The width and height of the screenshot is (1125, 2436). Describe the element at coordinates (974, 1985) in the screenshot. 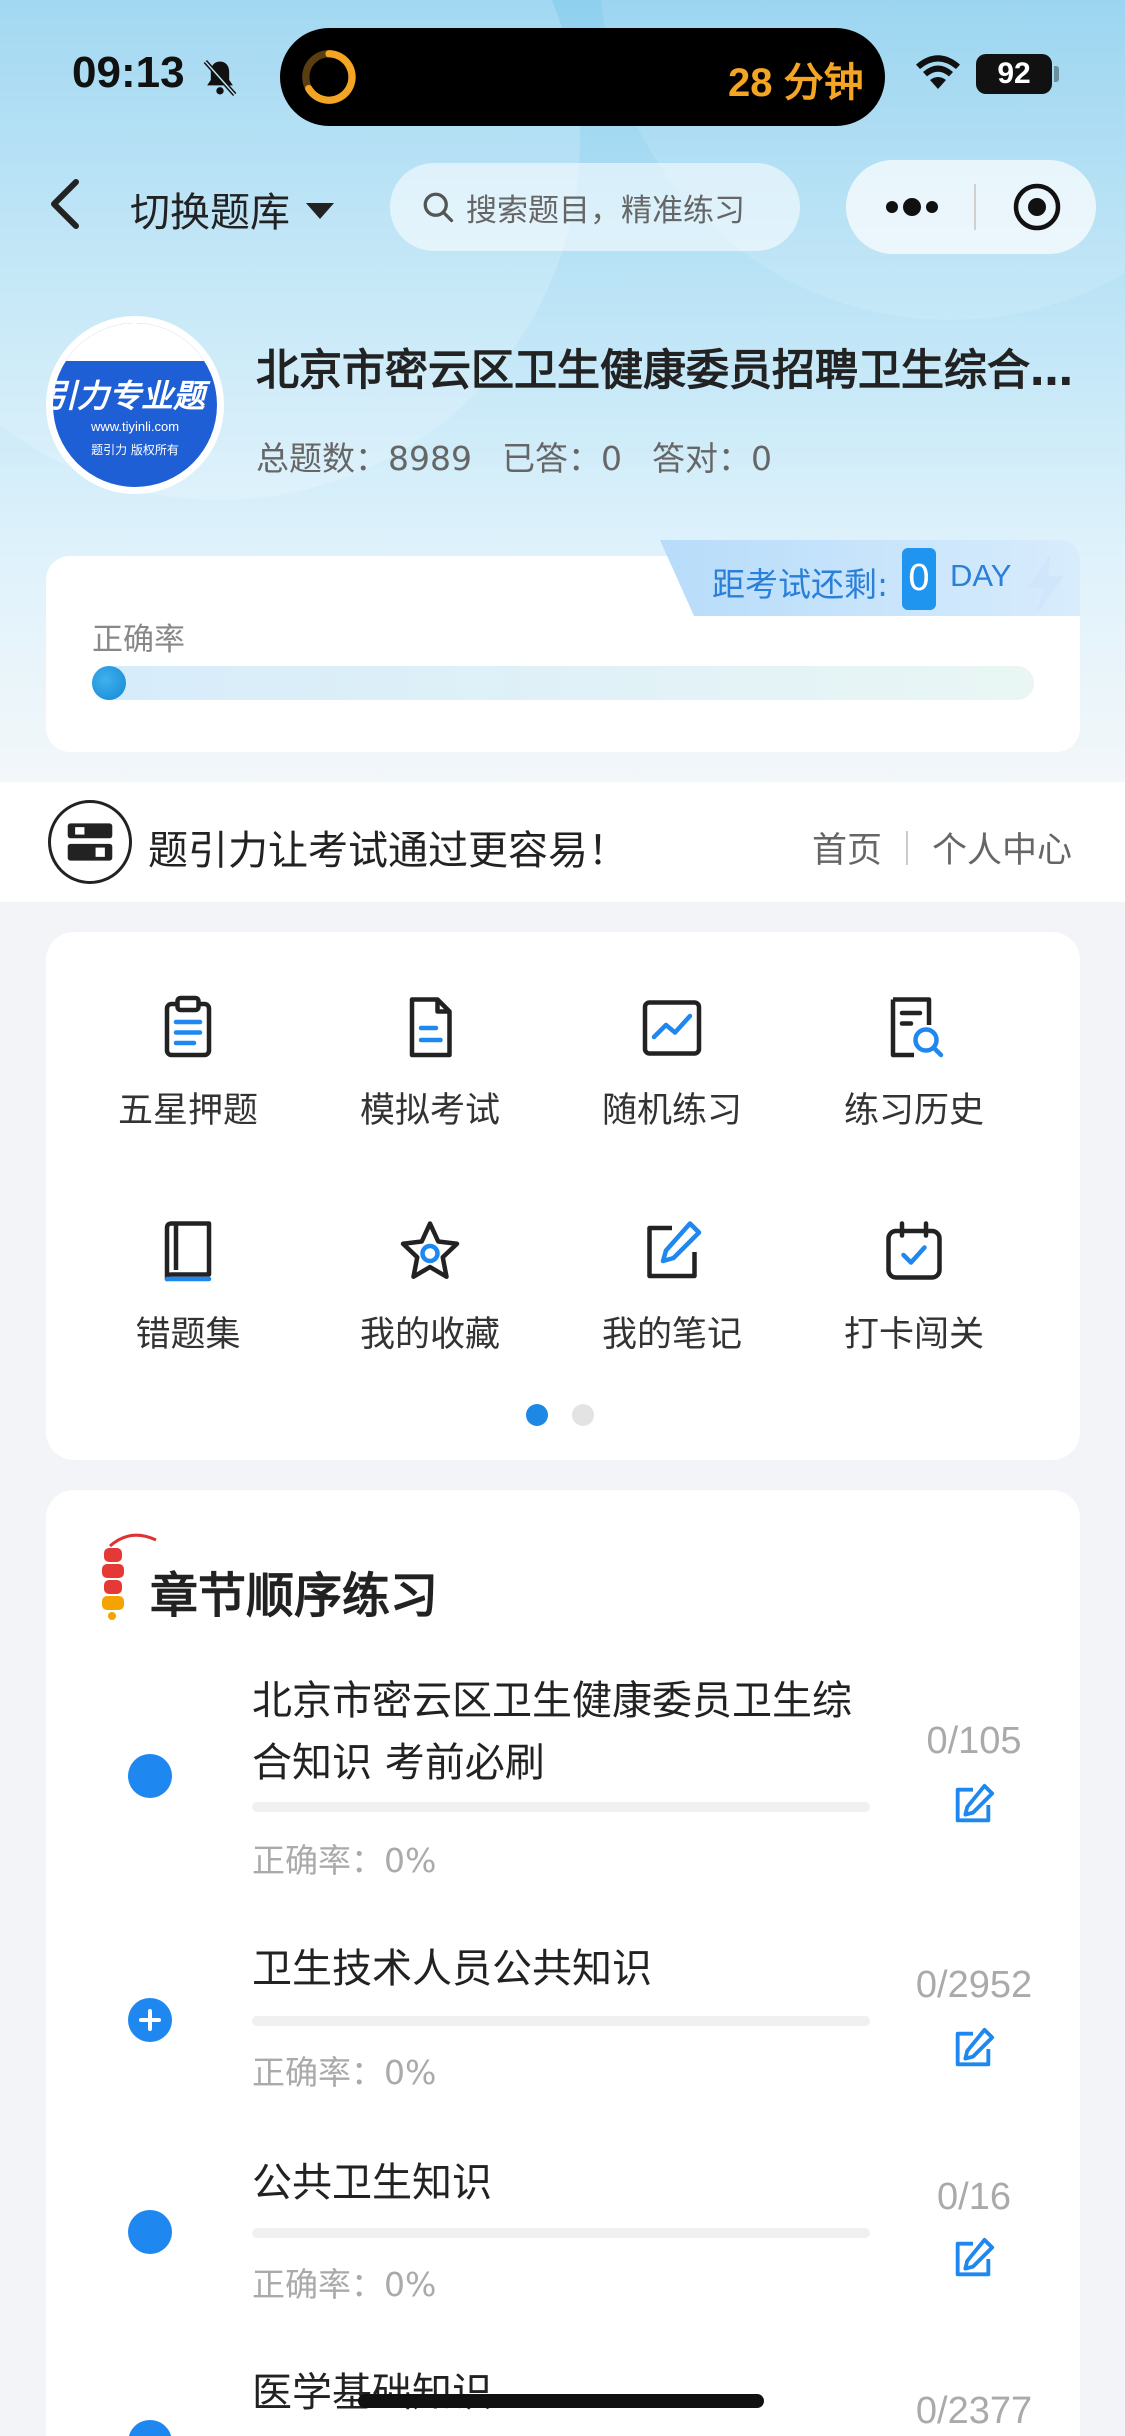

I see `chapter-count: 0/2952` at that location.